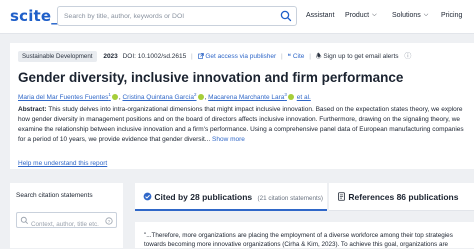 This screenshot has width=474, height=249. What do you see at coordinates (406, 15) in the screenshot?
I see `nav-solutions-label: Solutions` at bounding box center [406, 15].